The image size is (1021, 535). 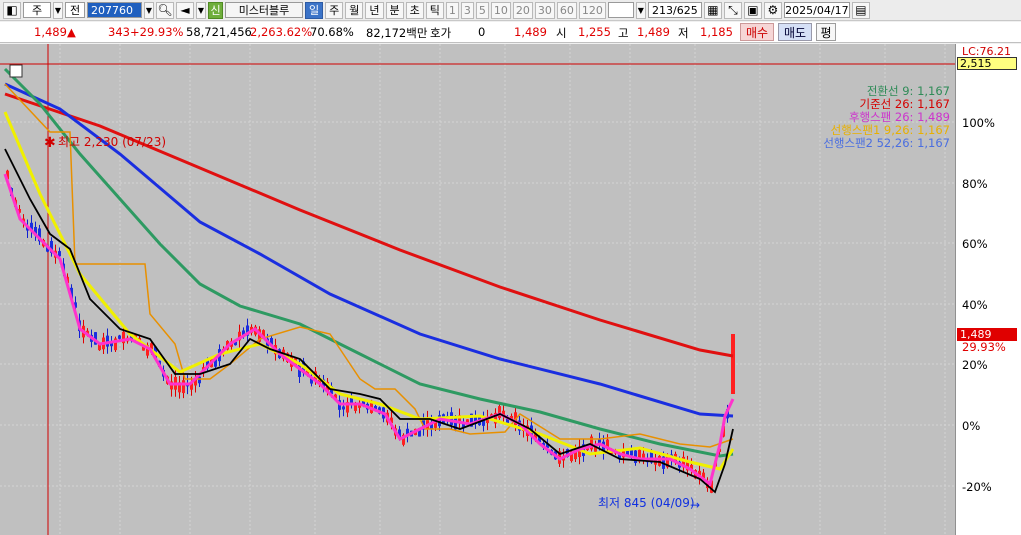 What do you see at coordinates (826, 32) in the screenshot?
I see `avg-button: 평` at bounding box center [826, 32].